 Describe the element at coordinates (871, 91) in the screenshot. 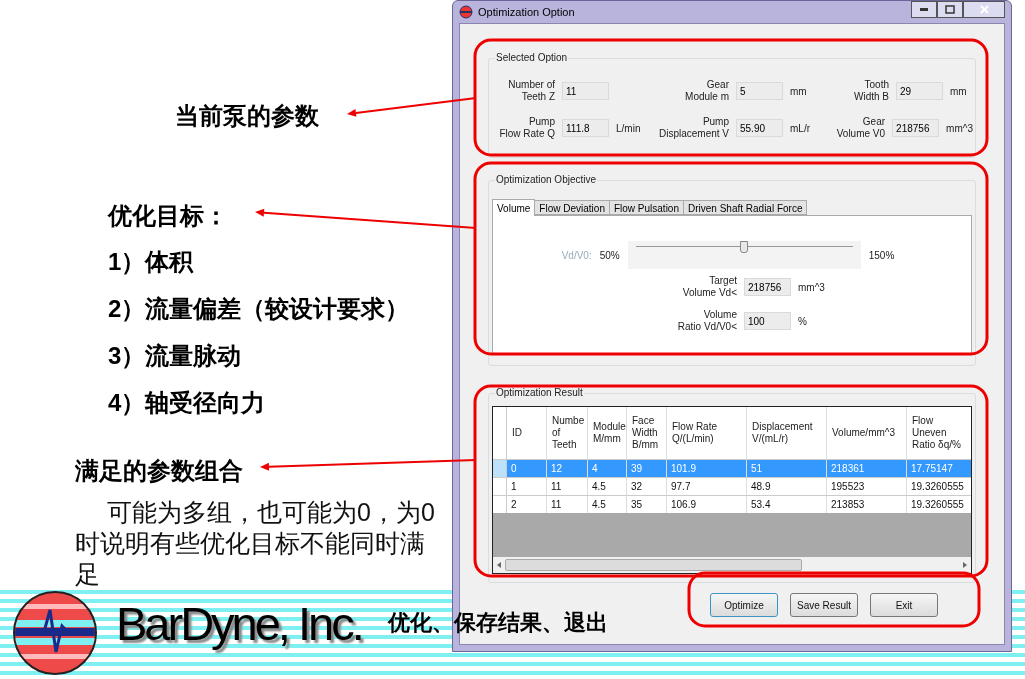

I see `field-label: Tooth Width B` at that location.